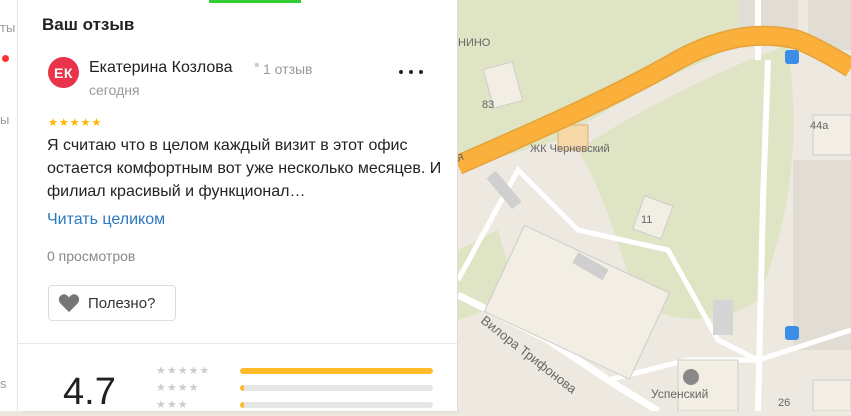 This screenshot has height=416, width=851. I want to click on review-date: сегодня, so click(114, 90).